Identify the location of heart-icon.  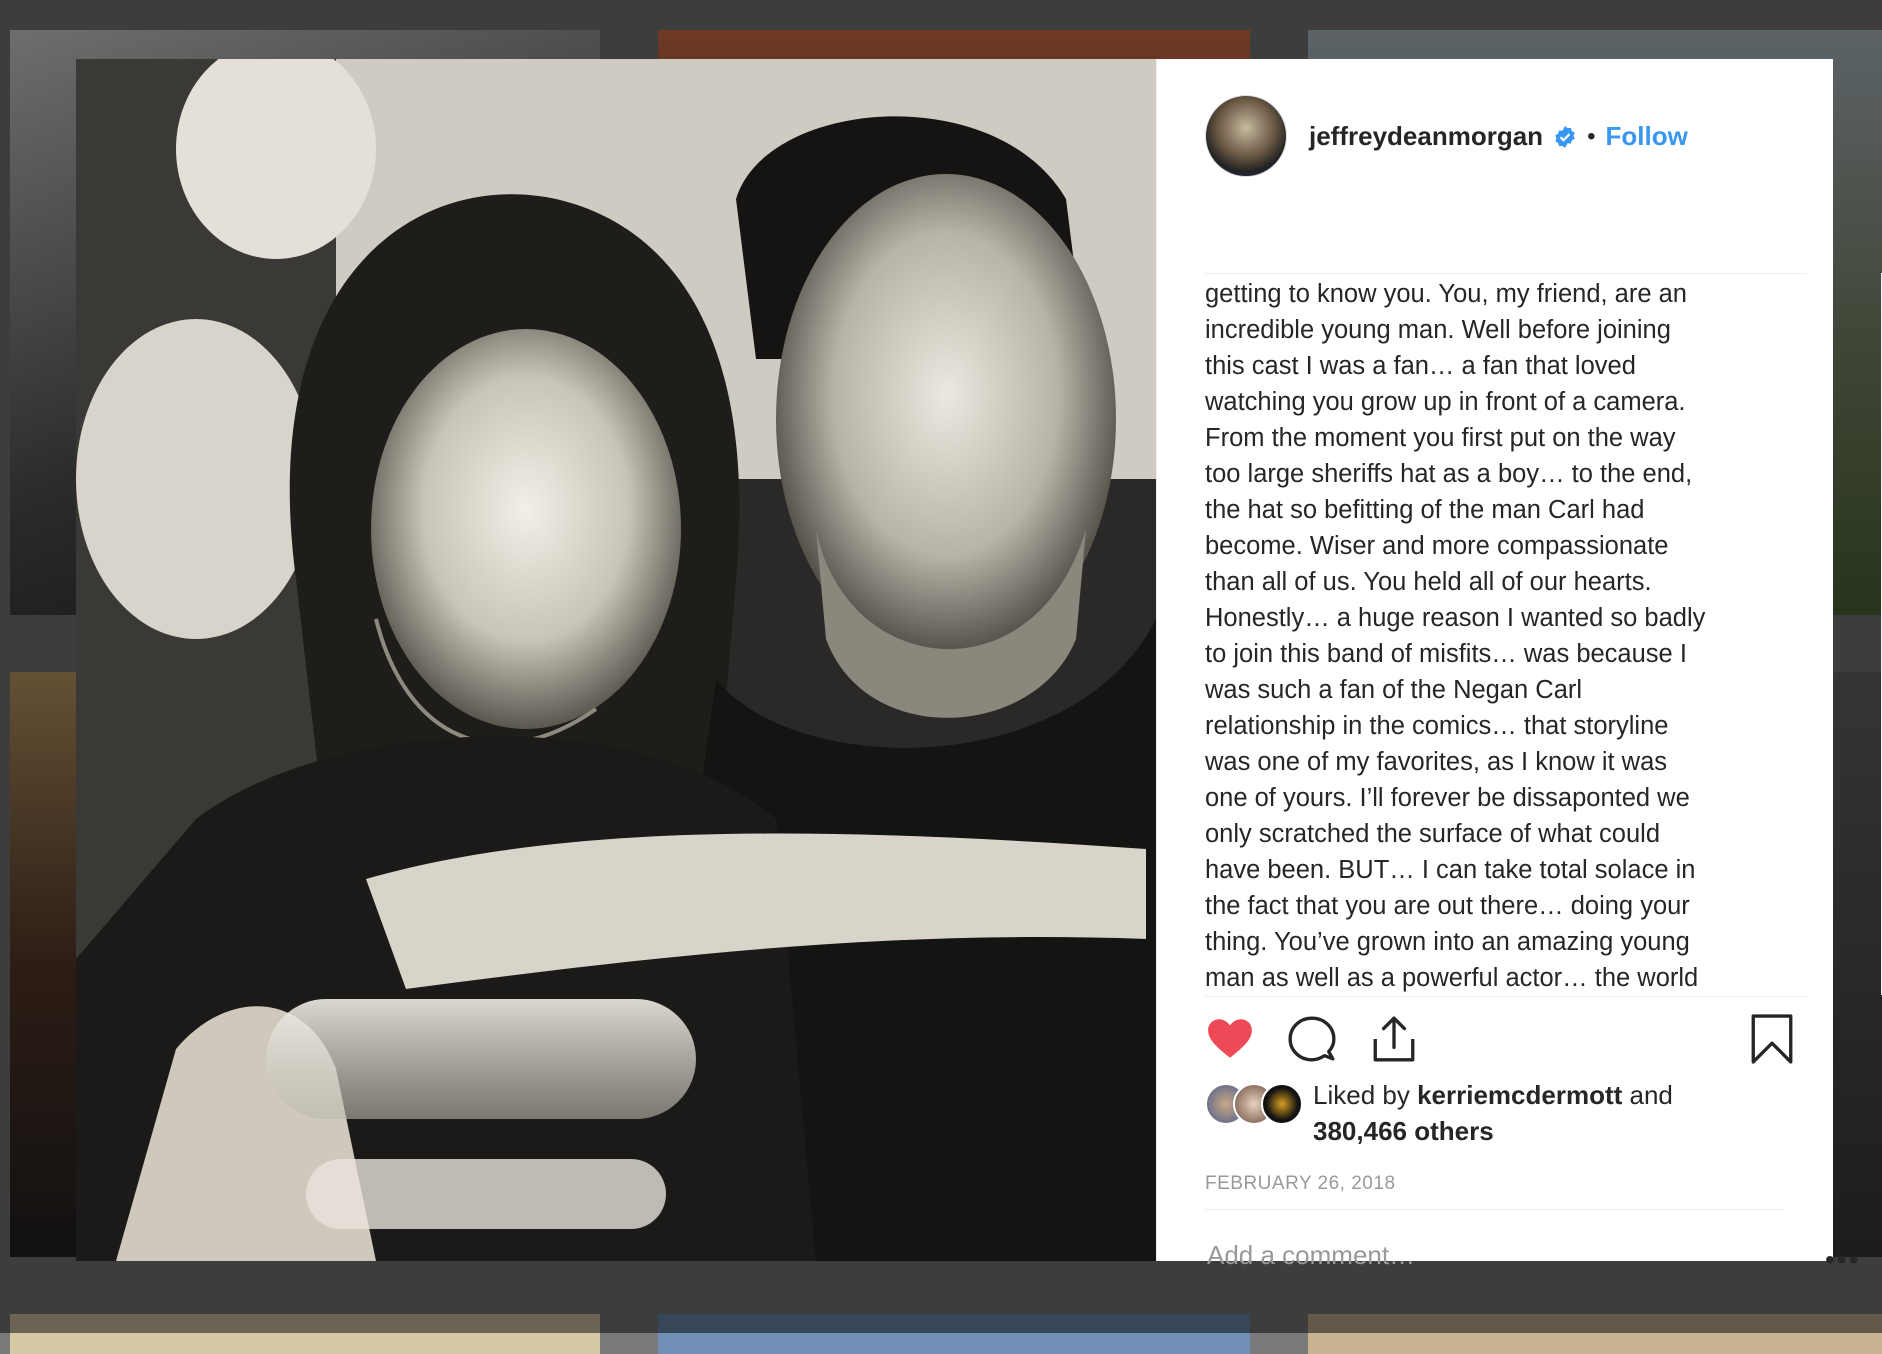
(1230, 1039).